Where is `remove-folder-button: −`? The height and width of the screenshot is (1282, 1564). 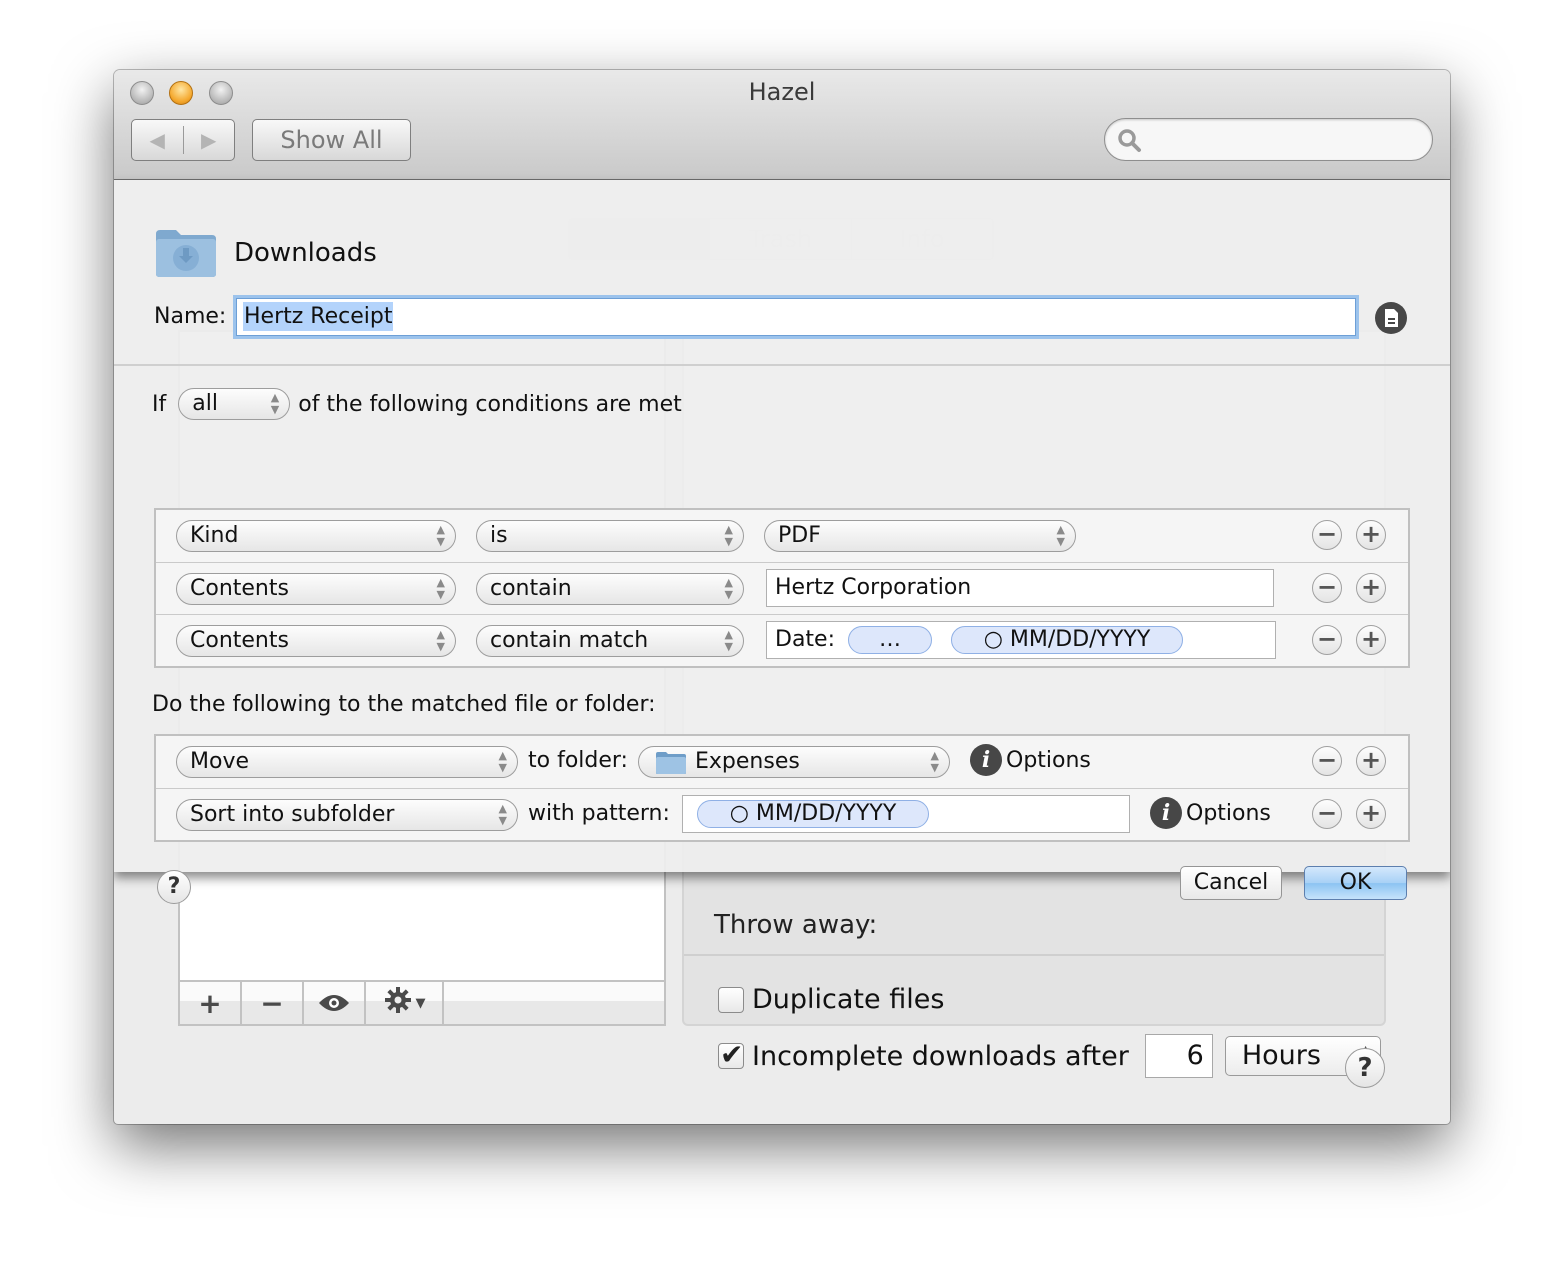 remove-folder-button: − is located at coordinates (273, 1003).